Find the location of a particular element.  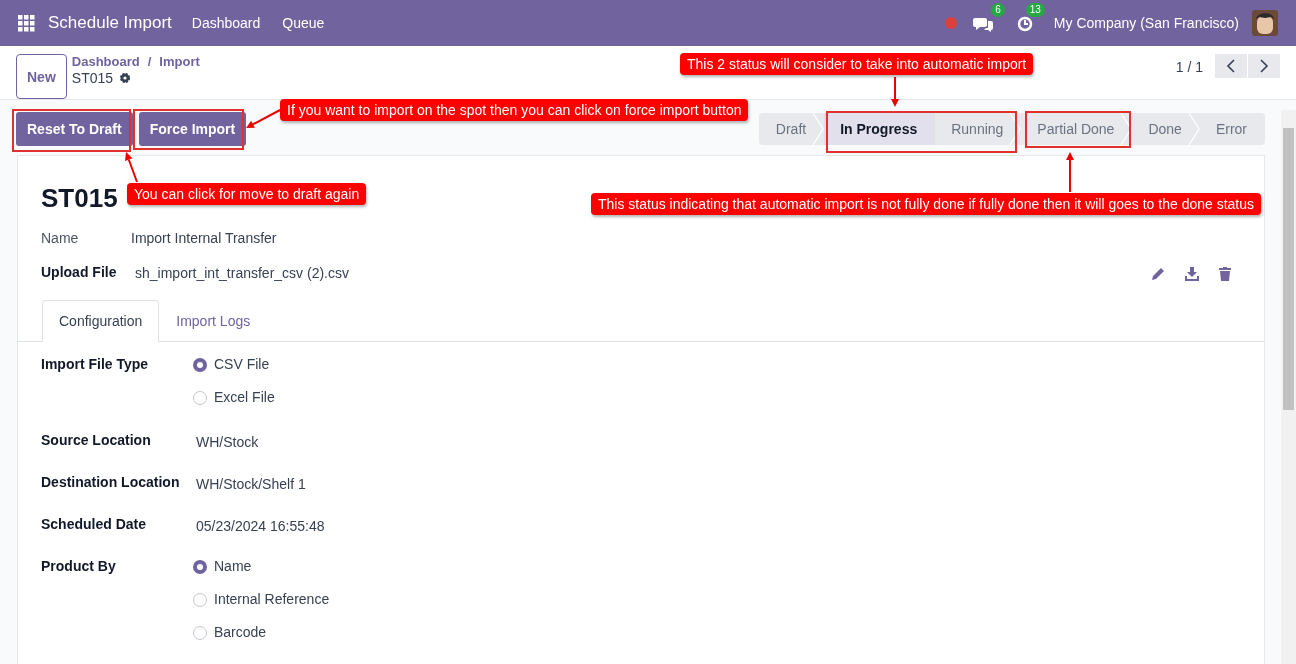

action-button: Reset To Draft is located at coordinates (74, 129).